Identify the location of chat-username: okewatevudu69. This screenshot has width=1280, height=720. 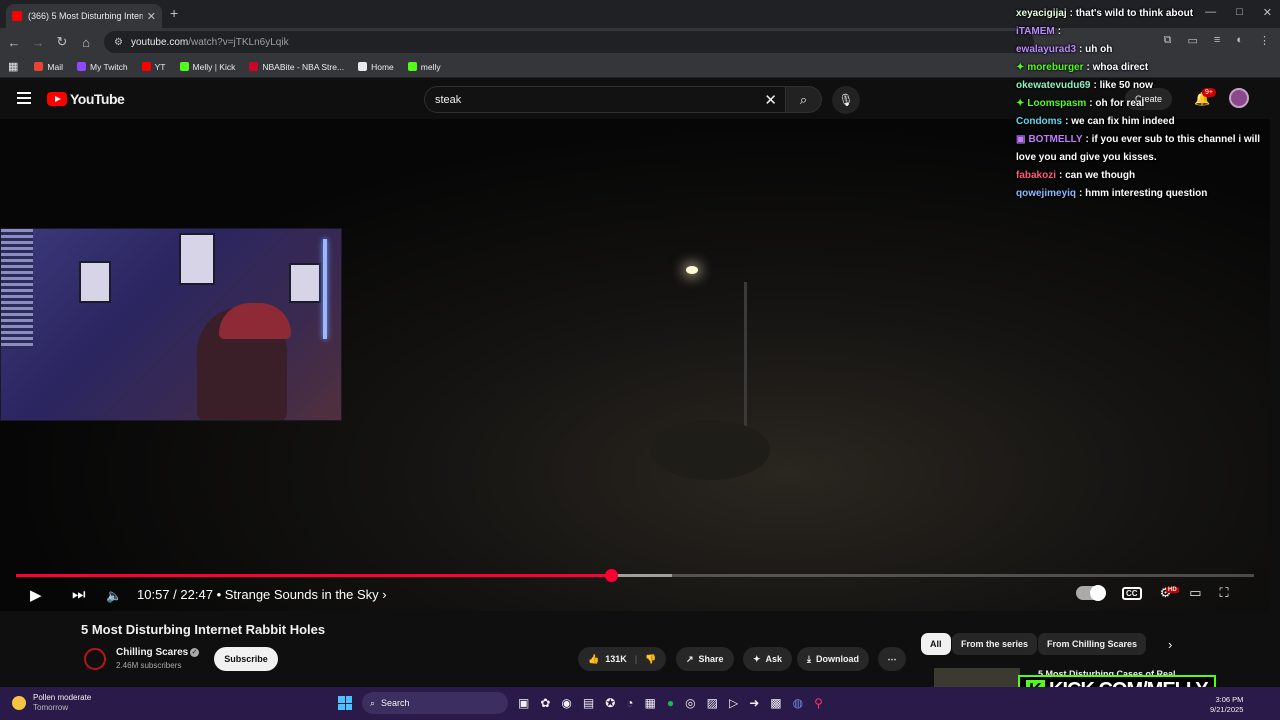
(1053, 85).